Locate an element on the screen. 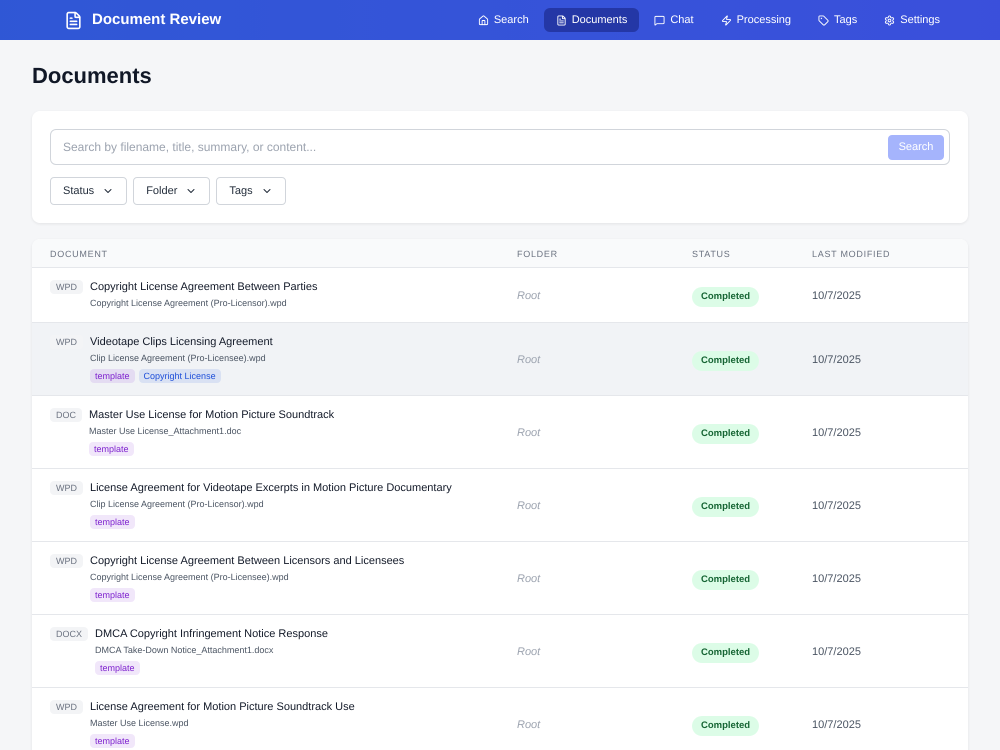 This screenshot has height=750, width=1000. file-name: Copyright License Agreement (Pro-Licensor).wpd is located at coordinates (189, 303).